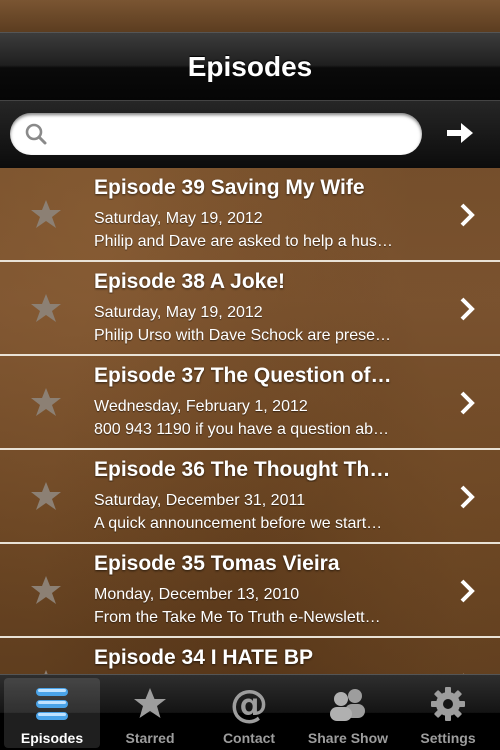 The height and width of the screenshot is (750, 500). I want to click on search-icon, so click(36, 134).